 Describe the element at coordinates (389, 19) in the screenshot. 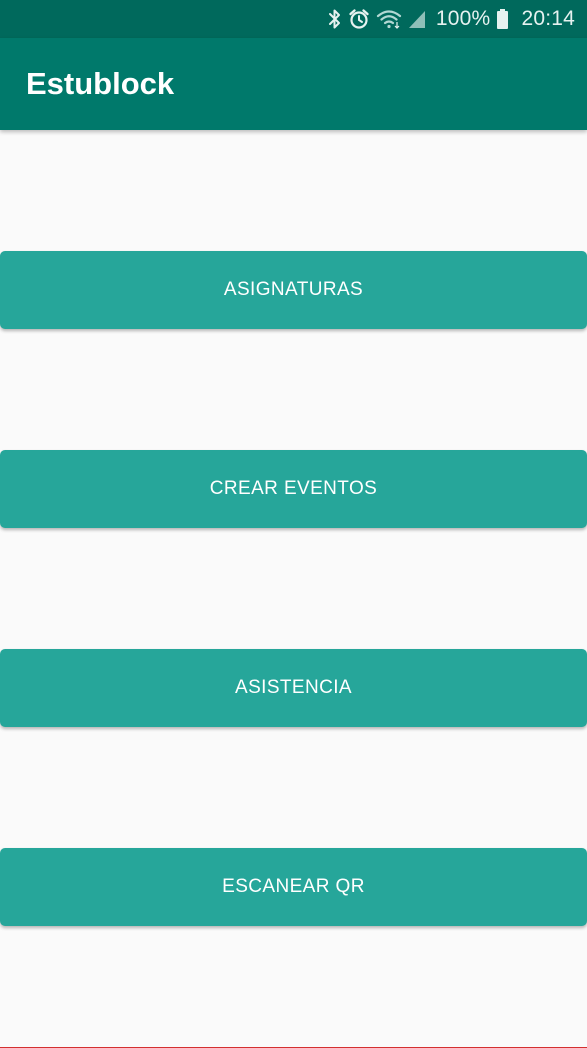

I see `wifi-icon` at that location.